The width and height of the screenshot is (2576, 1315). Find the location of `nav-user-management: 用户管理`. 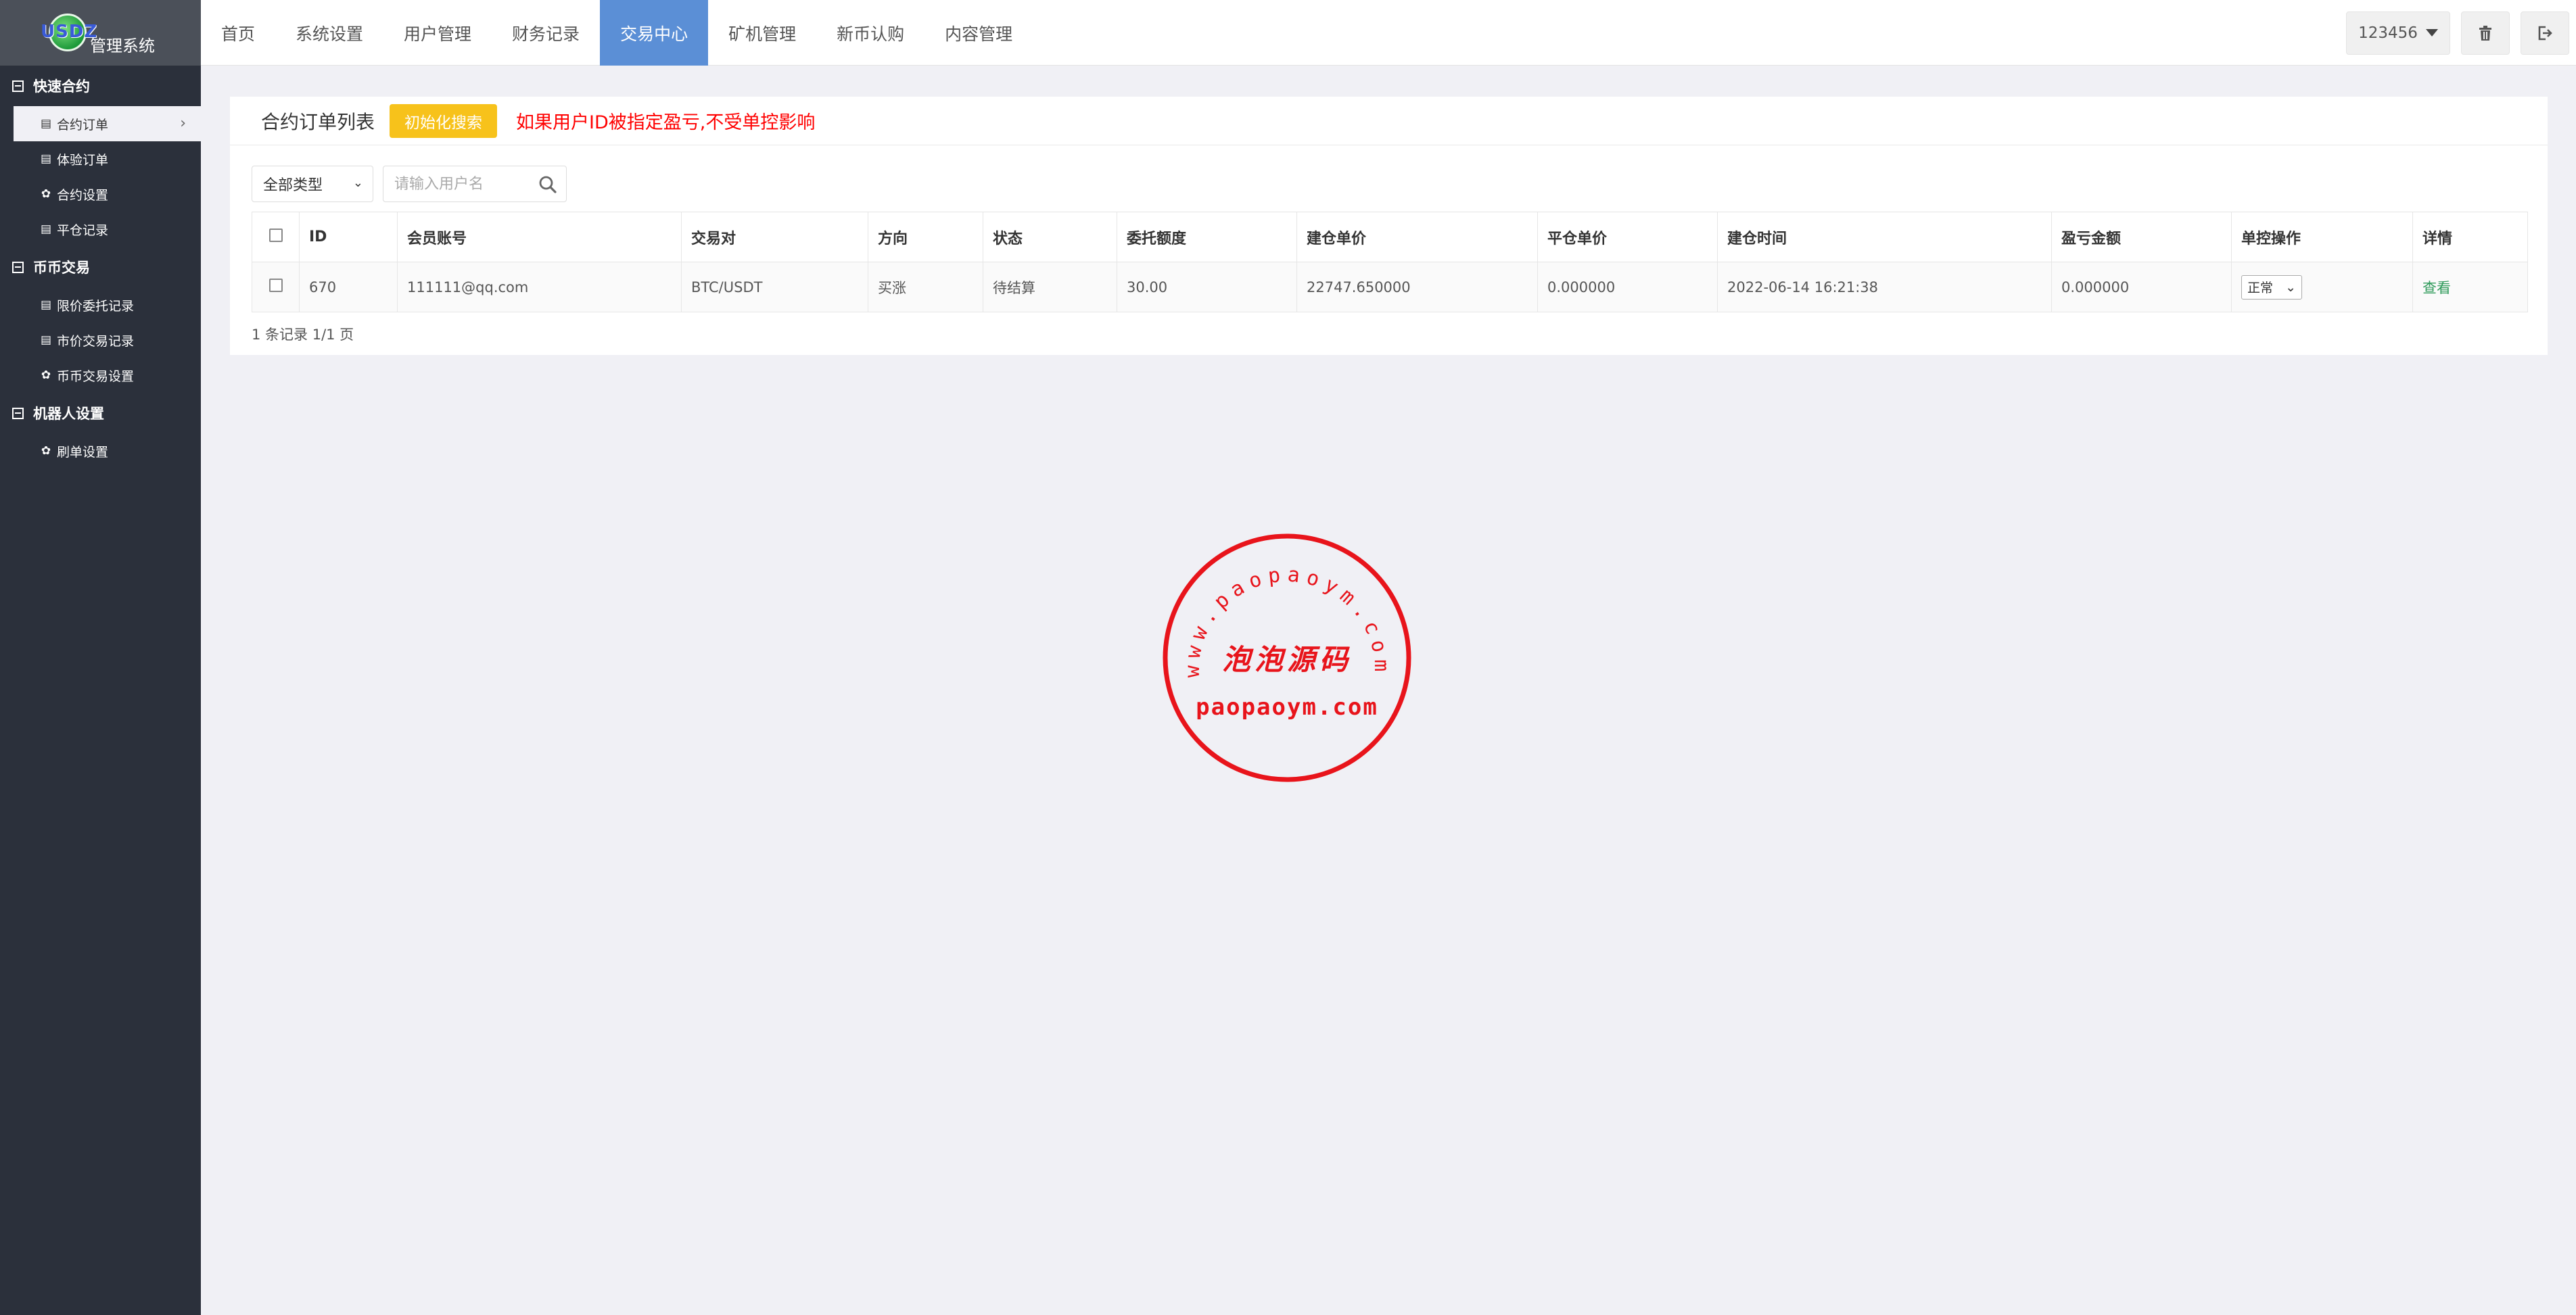

nav-user-management: 用户管理 is located at coordinates (437, 33).